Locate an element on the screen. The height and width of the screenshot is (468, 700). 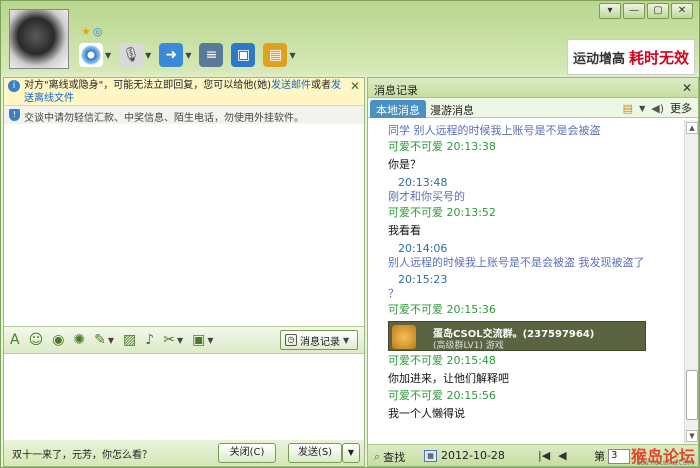
emoji-icon: ☺ is located at coordinates (36, 340).